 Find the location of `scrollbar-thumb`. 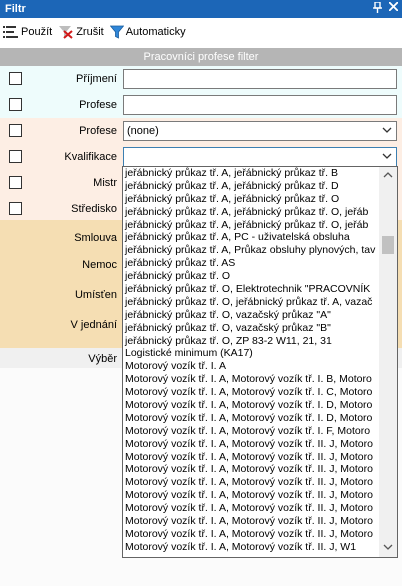

scrollbar-thumb is located at coordinates (388, 245).